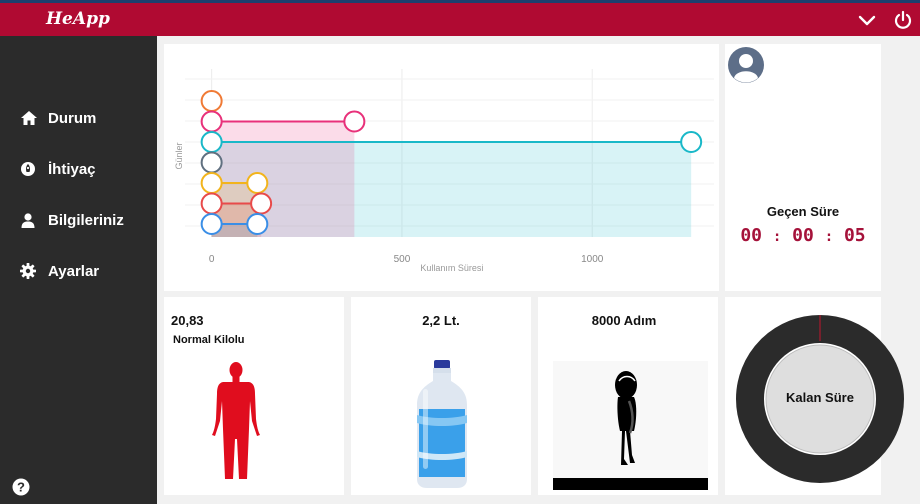  Describe the element at coordinates (86, 220) in the screenshot. I see `sidebar-item-label: Bilgileriniz` at that location.